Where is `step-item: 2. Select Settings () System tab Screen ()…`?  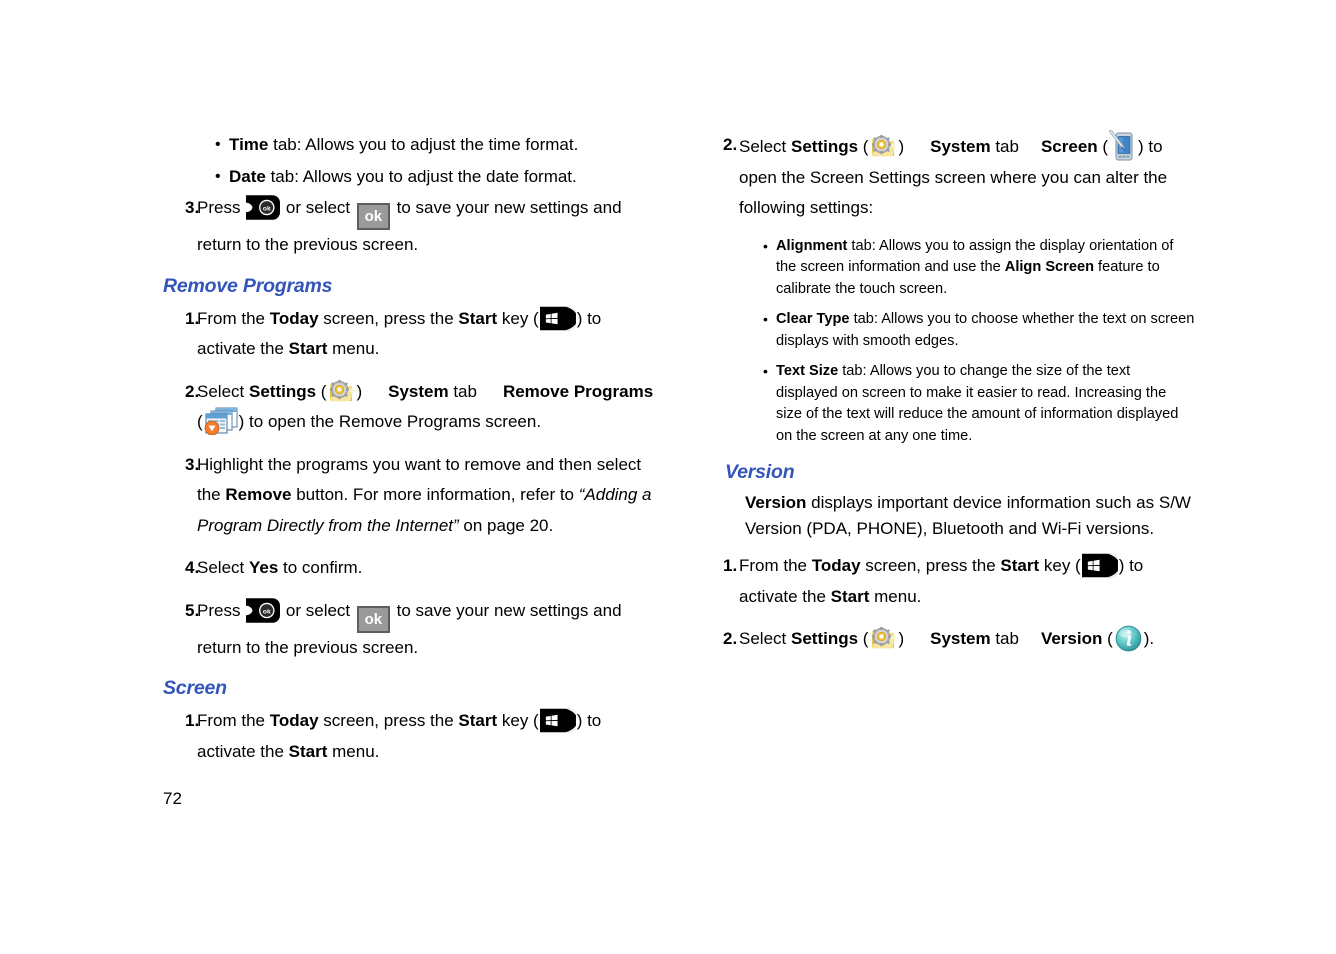 step-item: 2. Select Settings () System tab Screen ()… is located at coordinates (950, 177).